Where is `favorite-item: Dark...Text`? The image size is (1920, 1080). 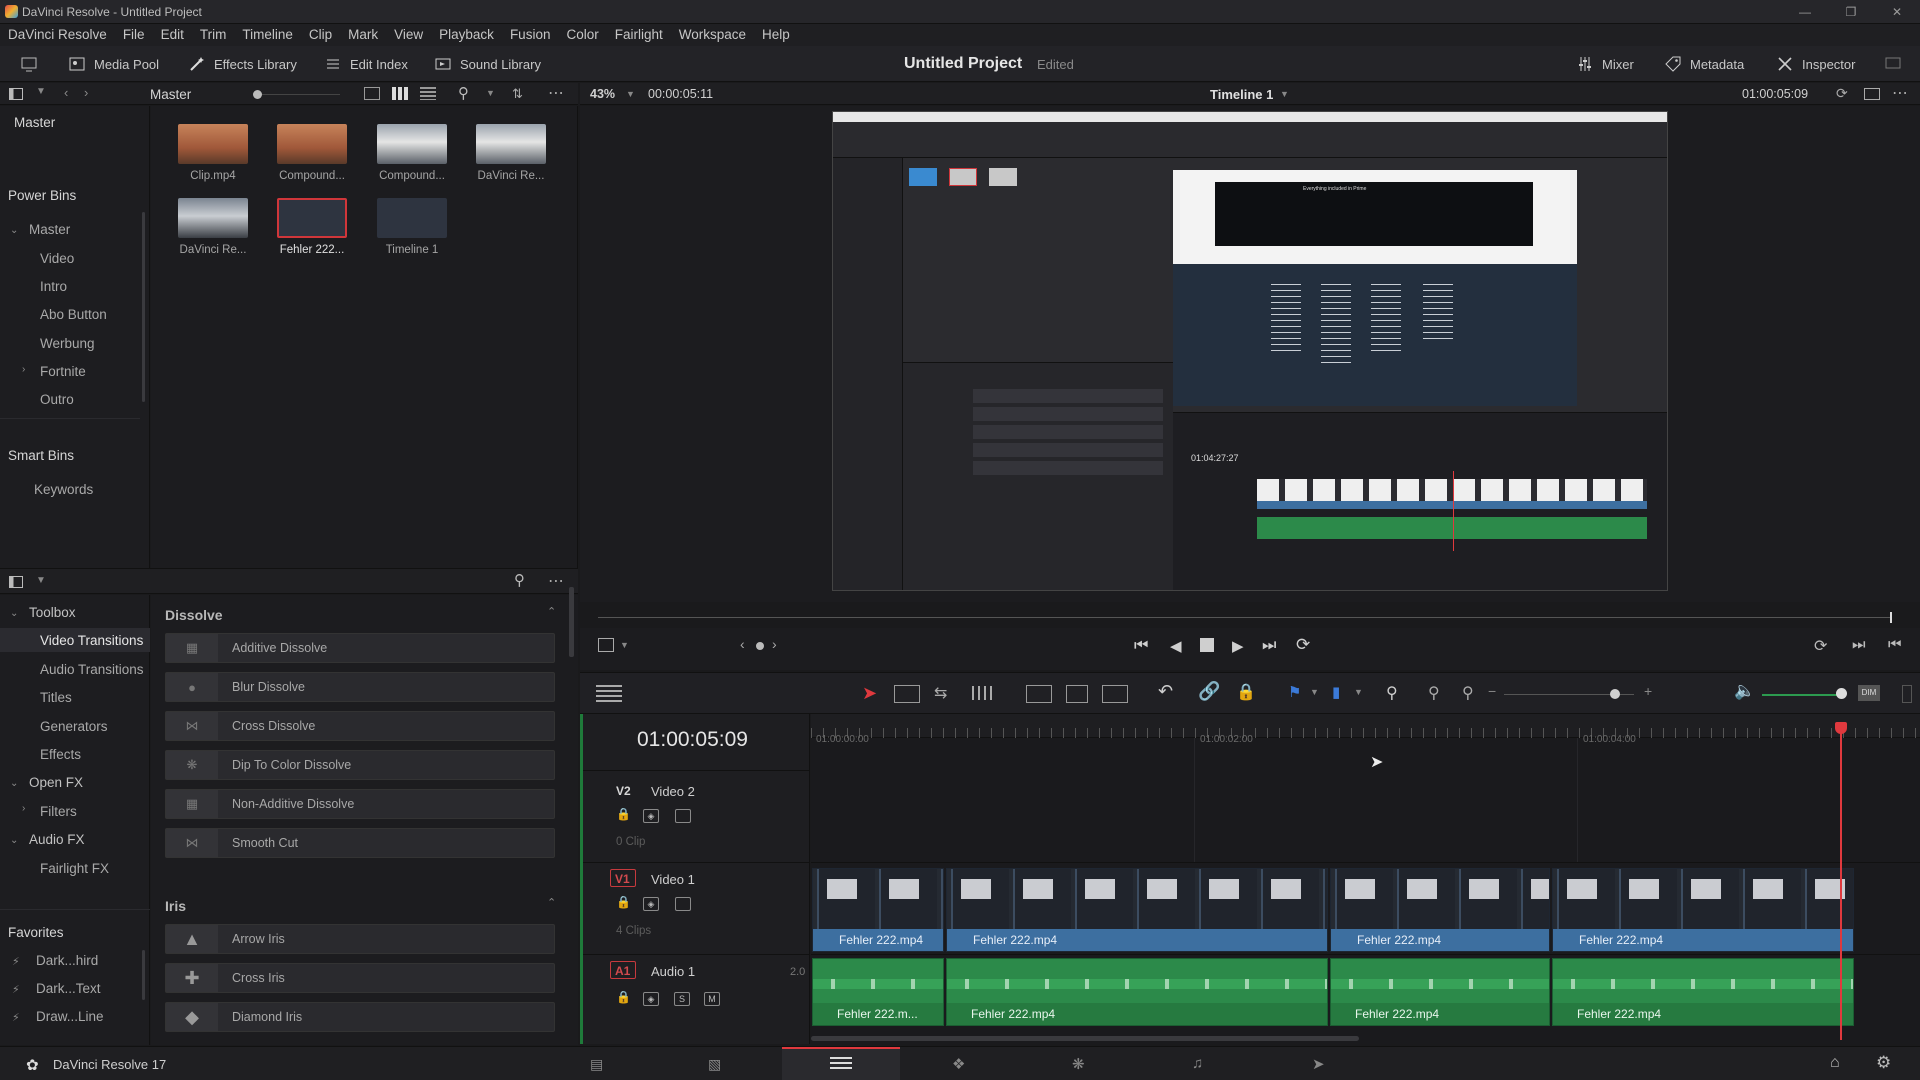 favorite-item: Dark...Text is located at coordinates (68, 988).